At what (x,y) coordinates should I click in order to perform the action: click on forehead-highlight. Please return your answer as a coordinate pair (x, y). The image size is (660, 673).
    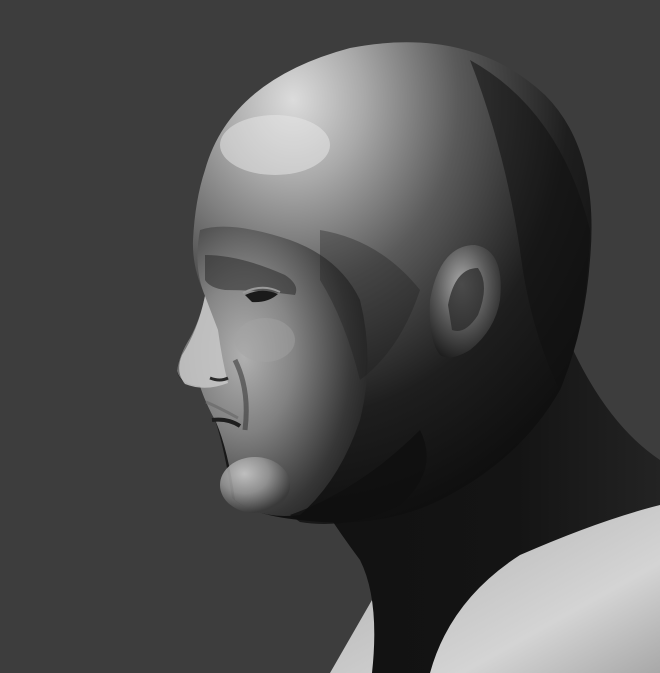
    Looking at the image, I should click on (275, 145).